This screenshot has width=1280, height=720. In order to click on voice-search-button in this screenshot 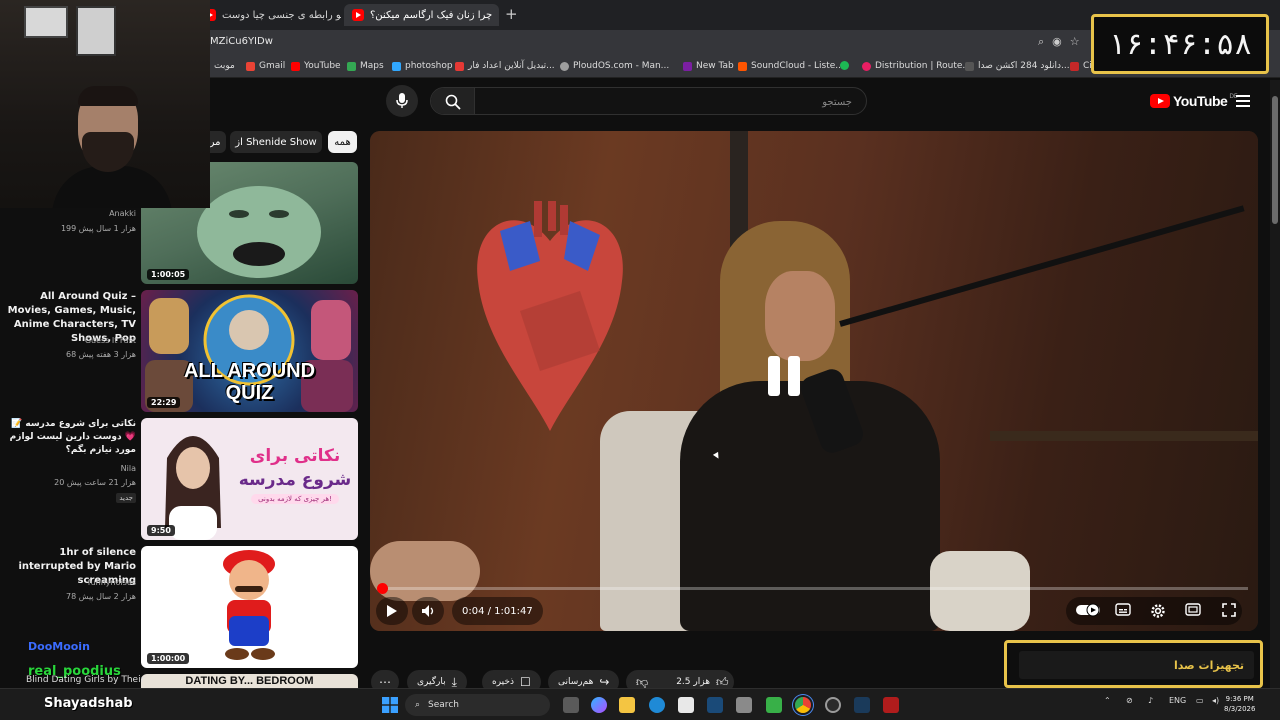, I will do `click(402, 101)`.